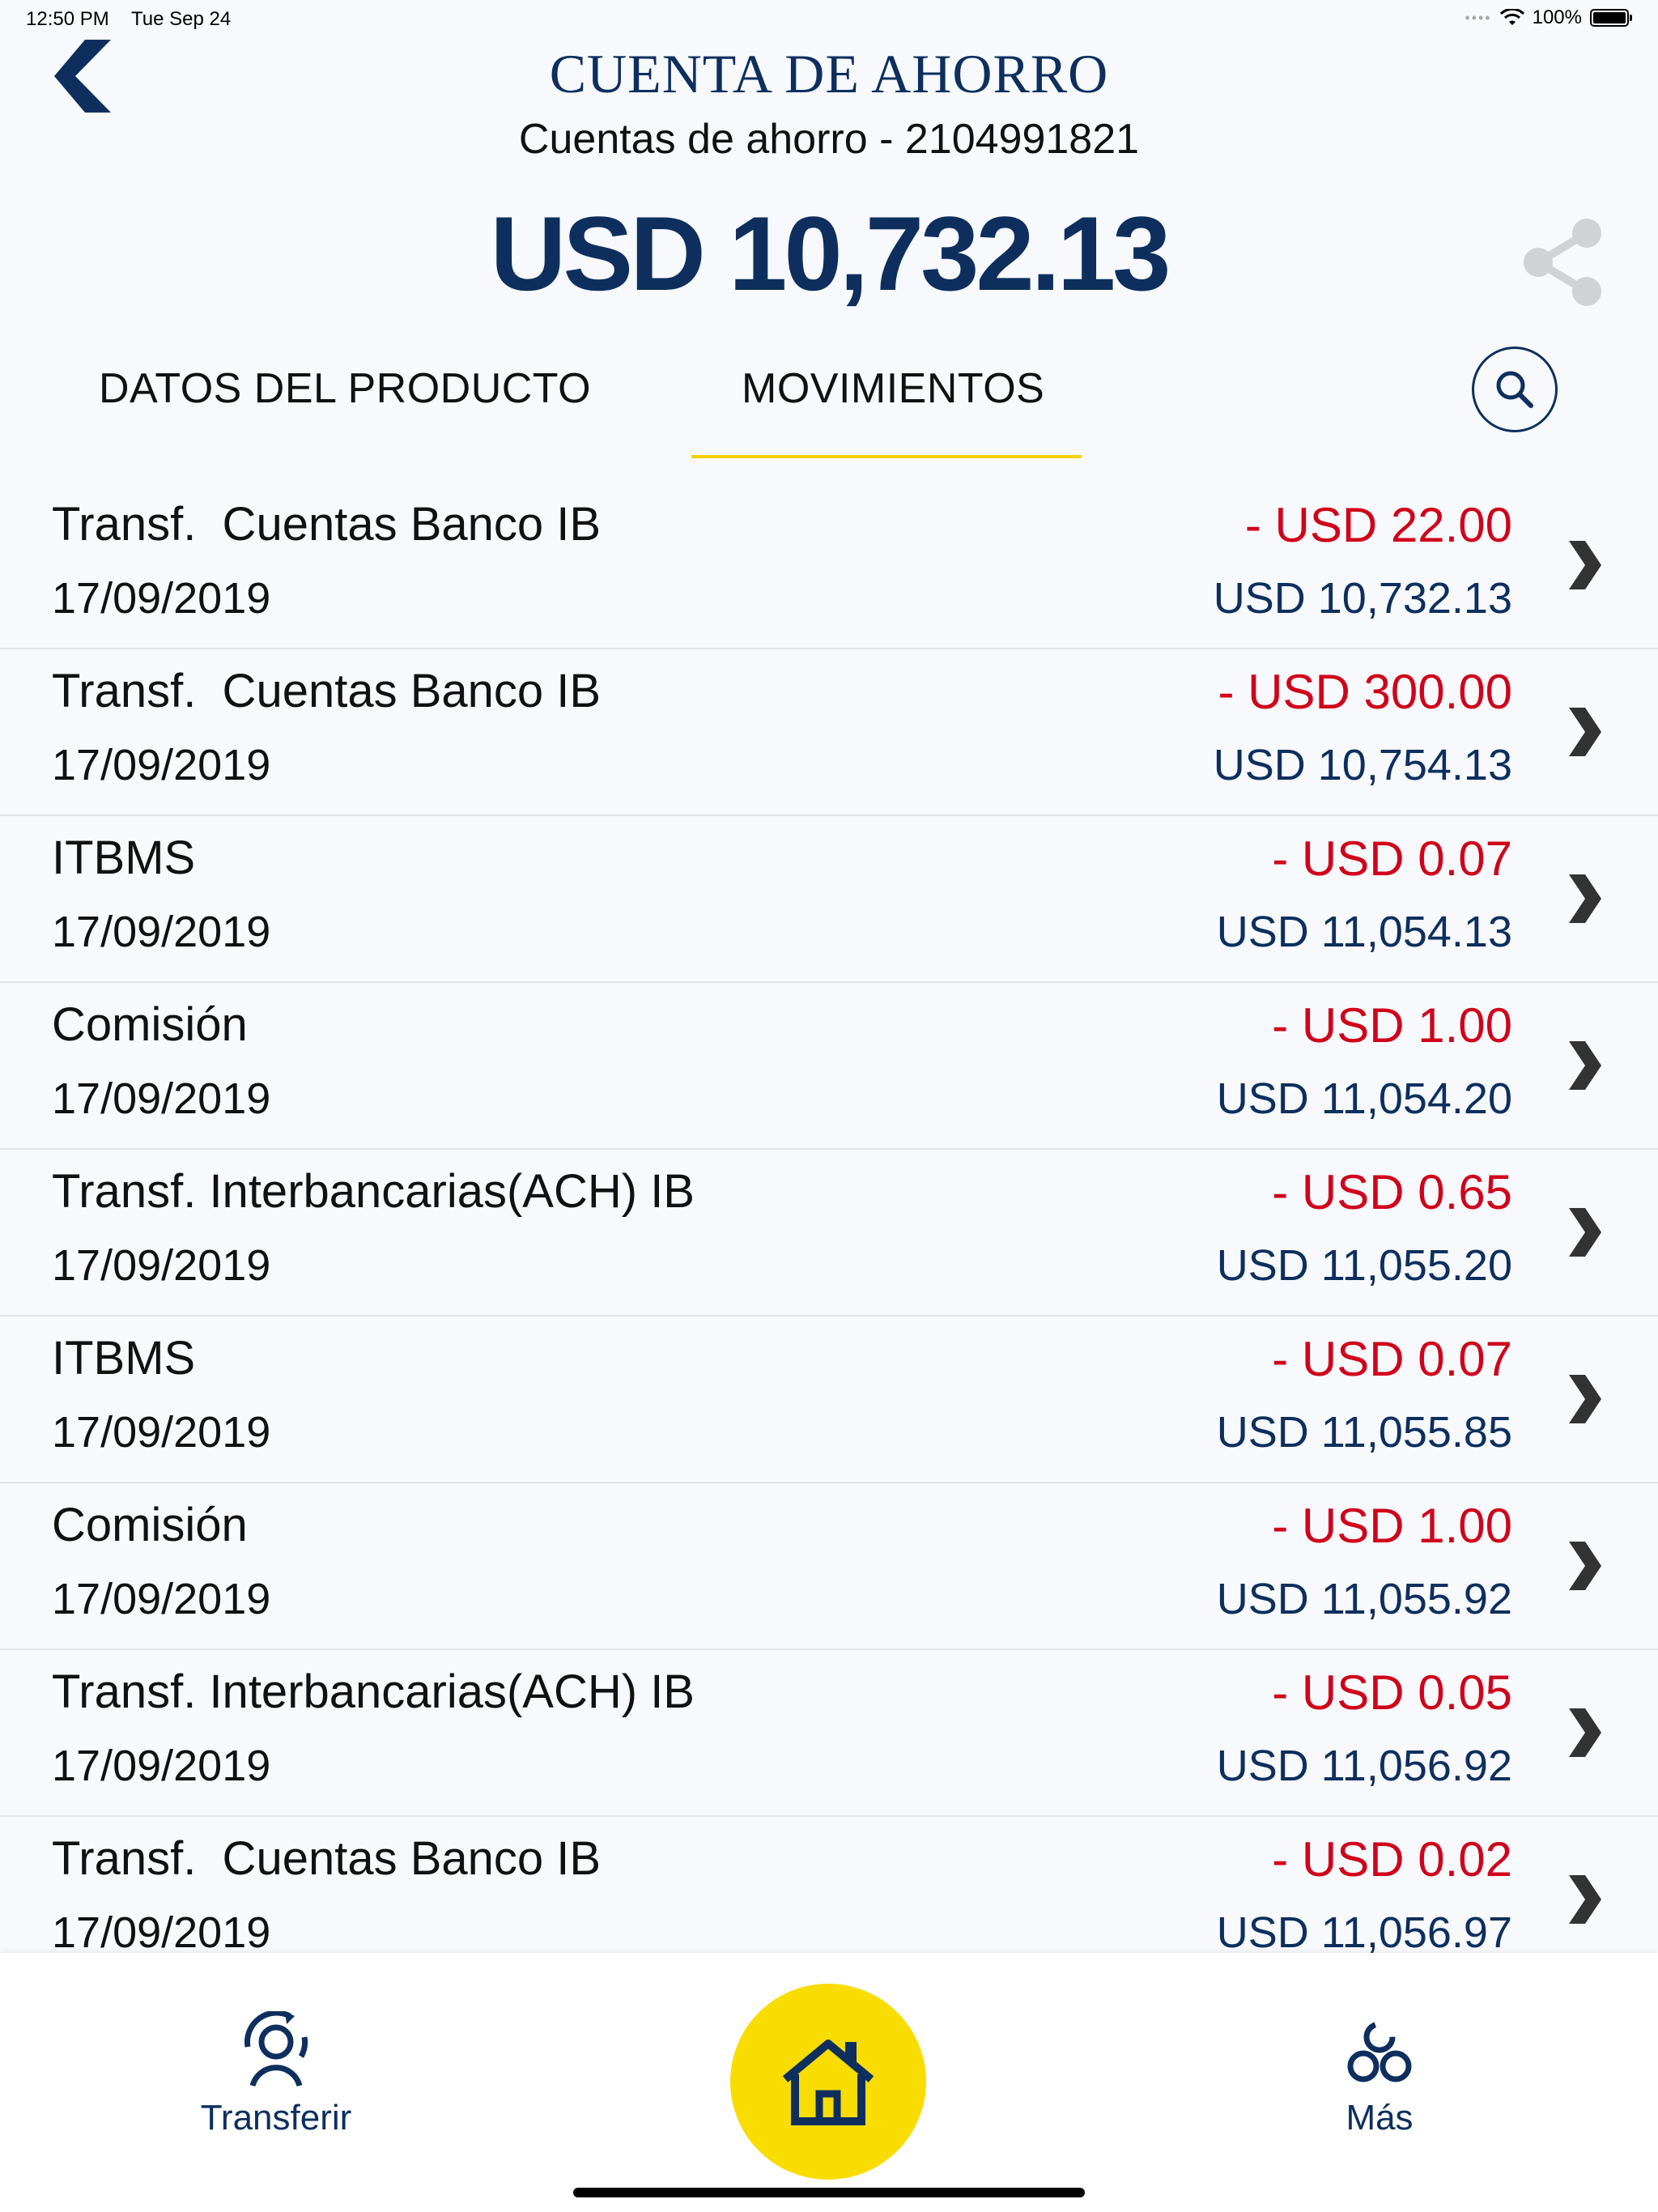  I want to click on movement-running-balance: USD 11,055.20, so click(1364, 1265).